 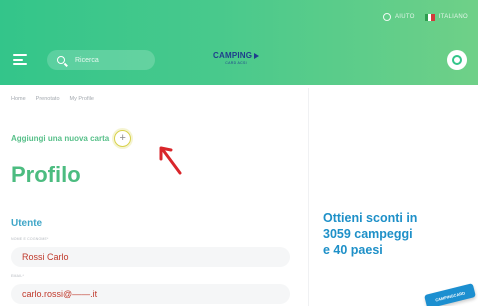 I want to click on language-selector: ITALIANO, so click(x=446, y=17).